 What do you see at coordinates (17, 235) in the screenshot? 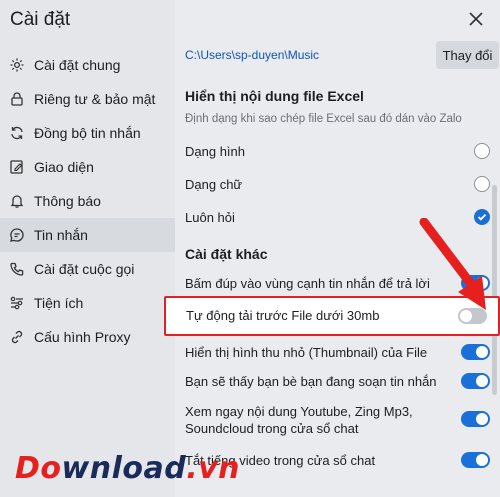
I see `chat-icon` at bounding box center [17, 235].